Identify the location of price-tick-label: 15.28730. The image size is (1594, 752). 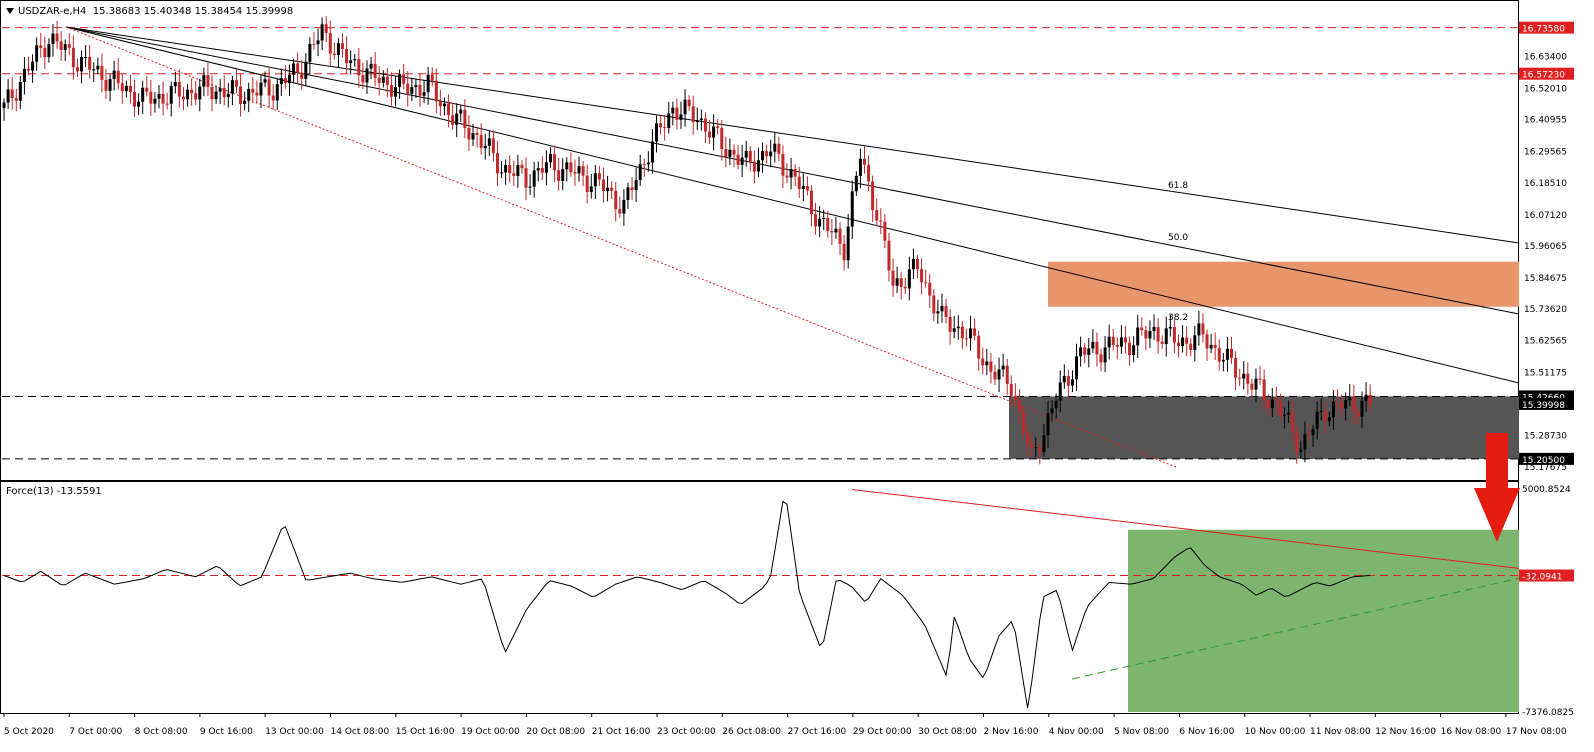
(1545, 437).